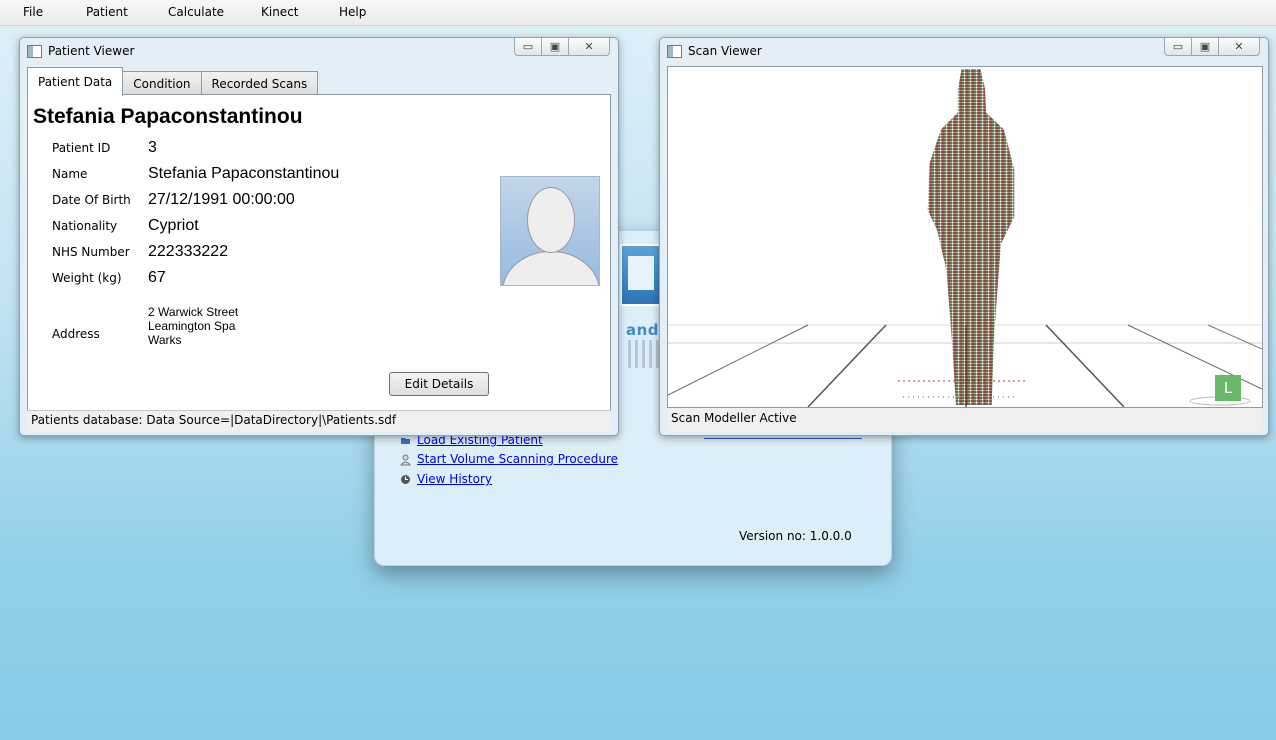 This screenshot has height=740, width=1276. I want to click on menu-calculate: Calculate, so click(196, 12).